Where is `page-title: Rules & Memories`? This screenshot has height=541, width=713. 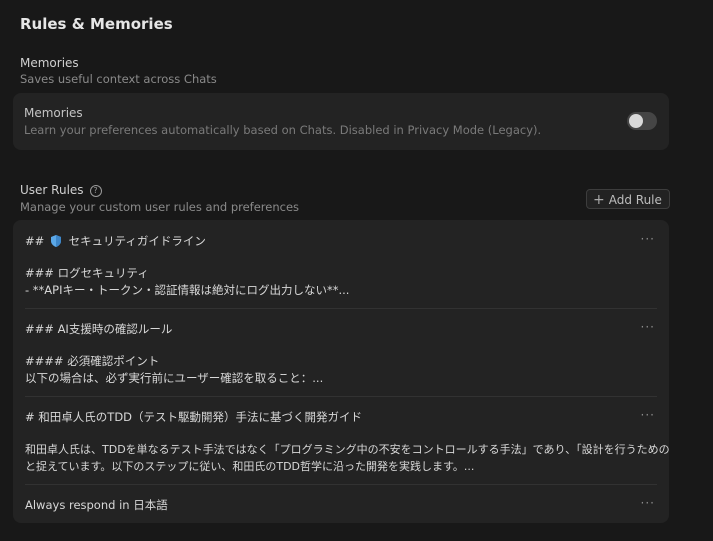
page-title: Rules & Memories is located at coordinates (96, 24).